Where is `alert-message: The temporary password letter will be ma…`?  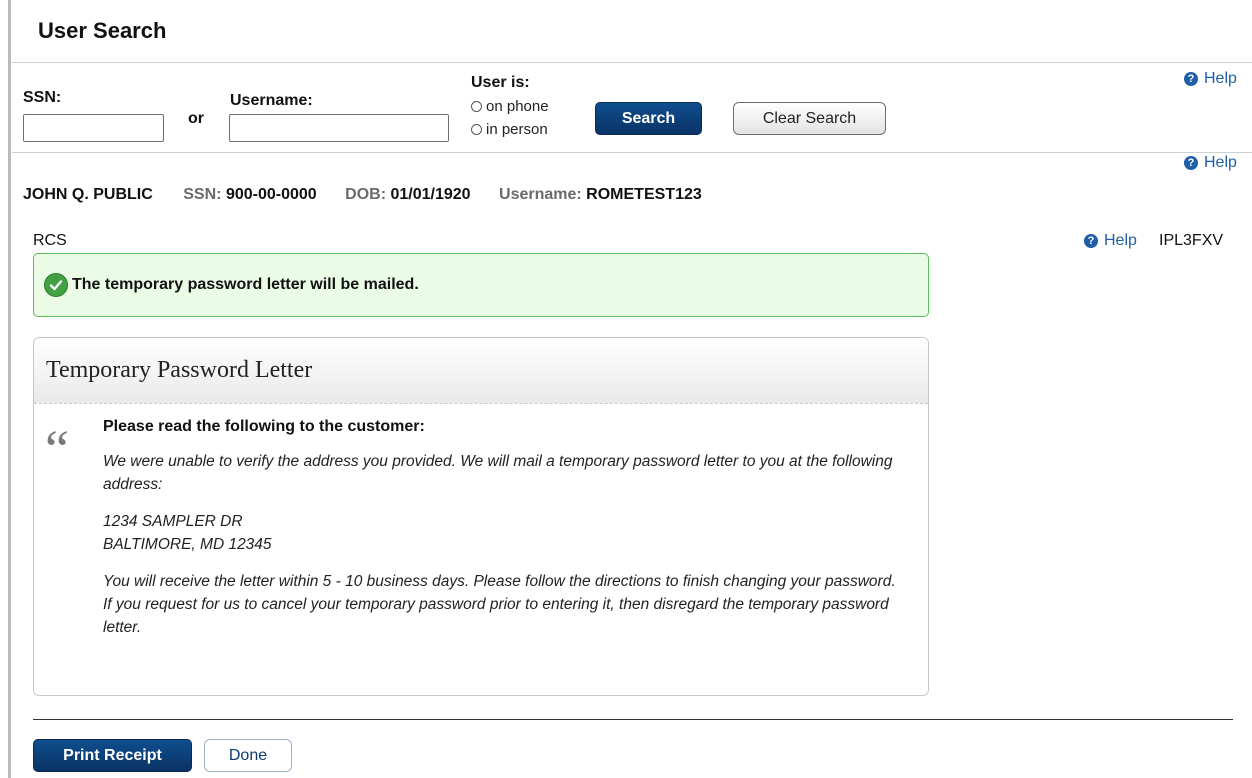
alert-message: The temporary password letter will be ma… is located at coordinates (245, 284).